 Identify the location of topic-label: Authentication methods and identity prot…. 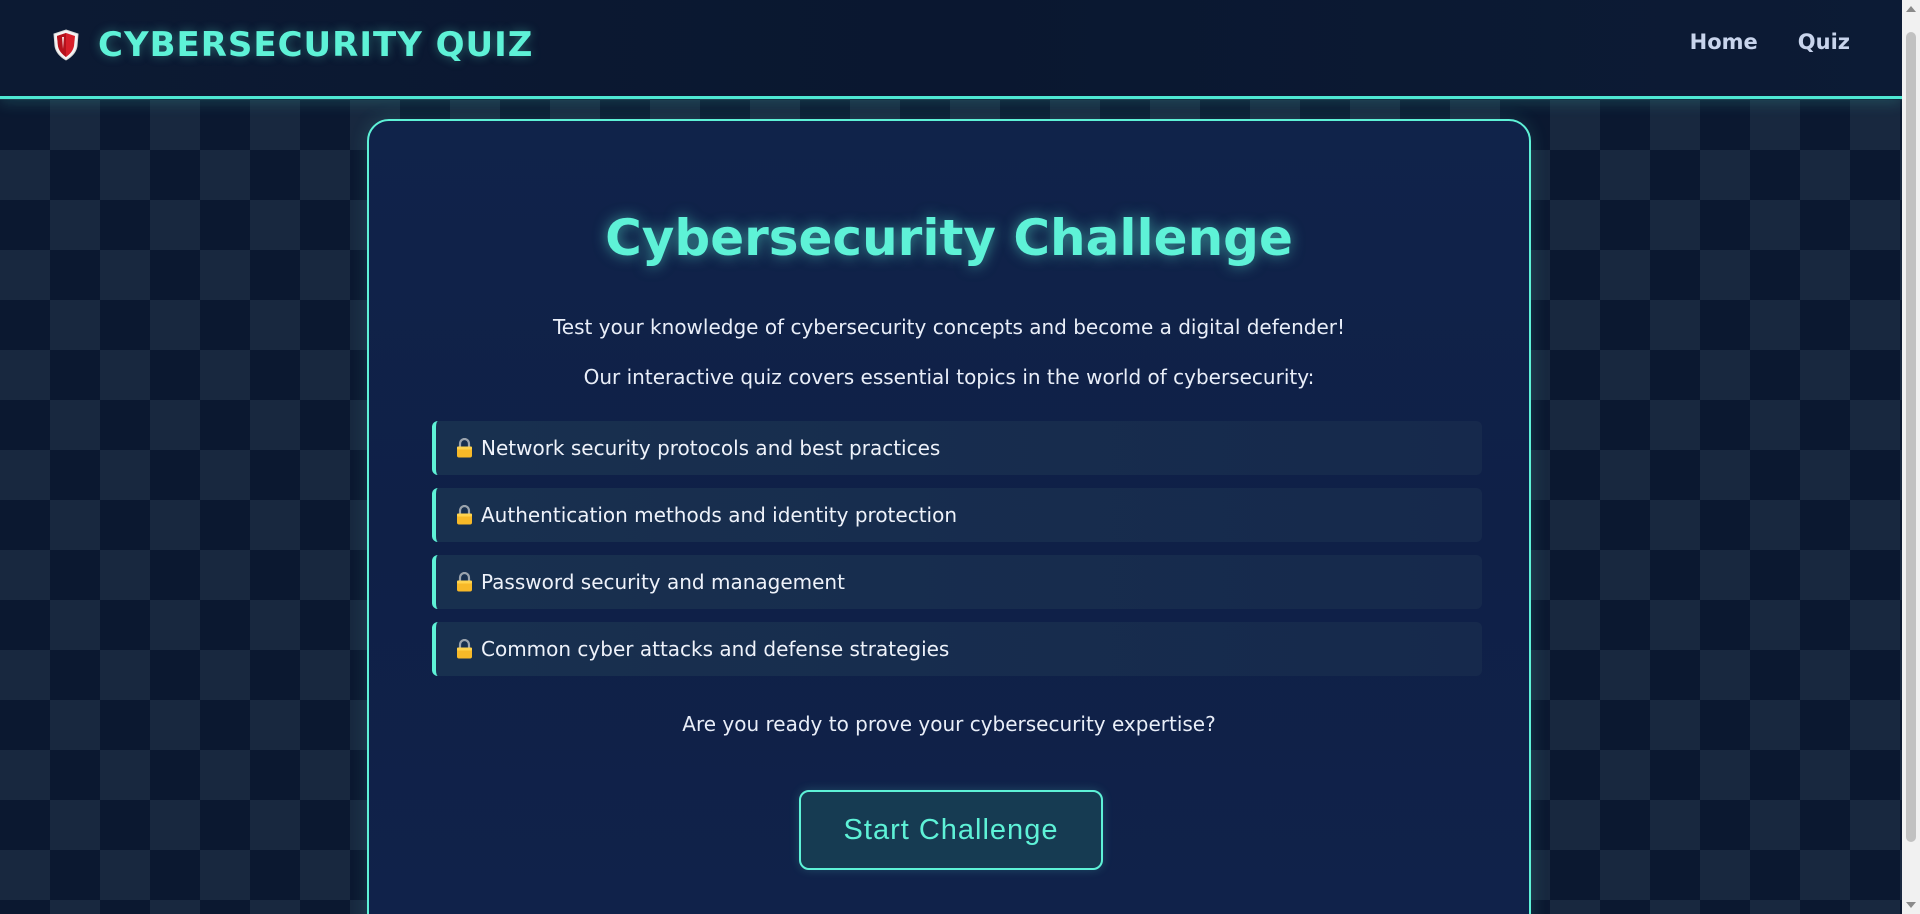
(719, 515).